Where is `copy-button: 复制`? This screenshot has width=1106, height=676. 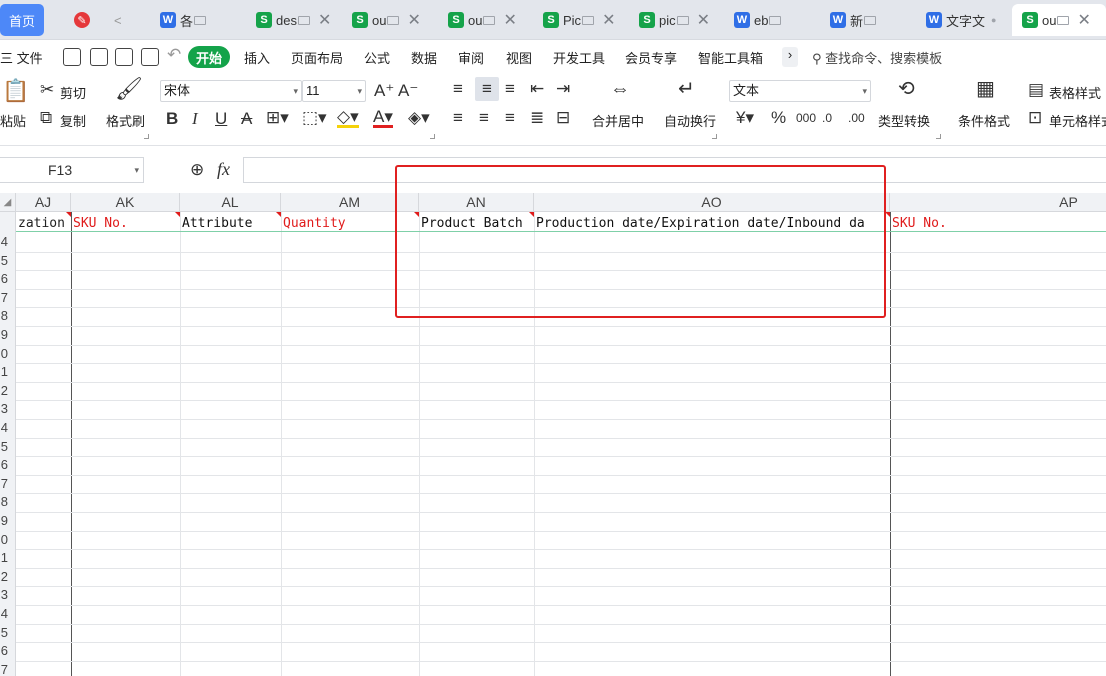 copy-button: 复制 is located at coordinates (73, 120).